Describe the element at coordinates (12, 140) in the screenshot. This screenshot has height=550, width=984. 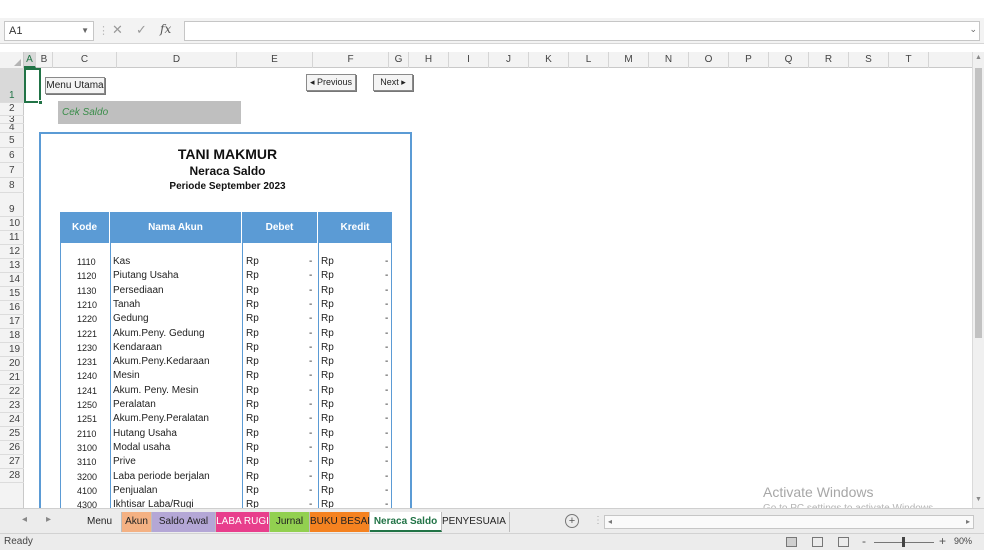
I see `row-header-5: 5` at that location.